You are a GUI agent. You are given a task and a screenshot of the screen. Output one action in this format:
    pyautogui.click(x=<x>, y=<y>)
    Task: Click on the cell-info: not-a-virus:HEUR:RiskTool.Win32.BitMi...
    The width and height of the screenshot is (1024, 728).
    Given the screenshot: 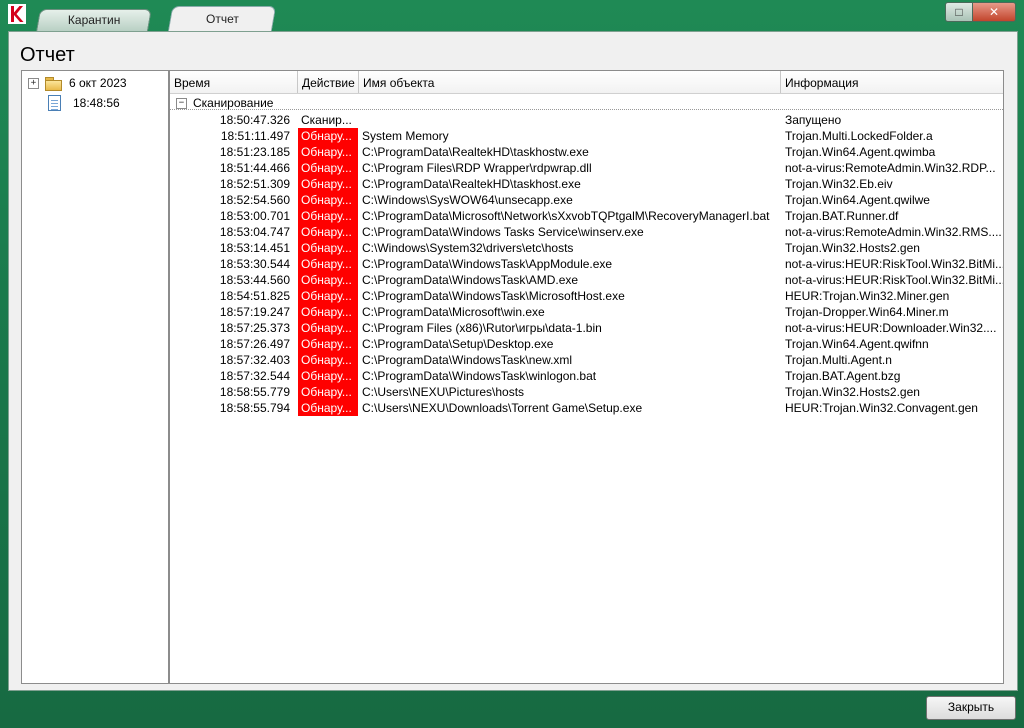 What is the action you would take?
    pyautogui.click(x=894, y=264)
    